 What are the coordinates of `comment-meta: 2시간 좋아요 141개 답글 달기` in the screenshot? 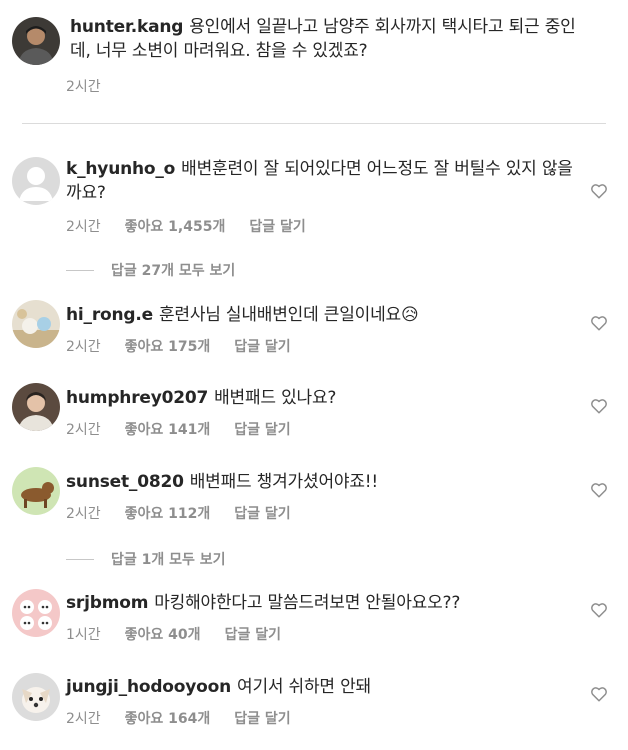 It's located at (190, 429).